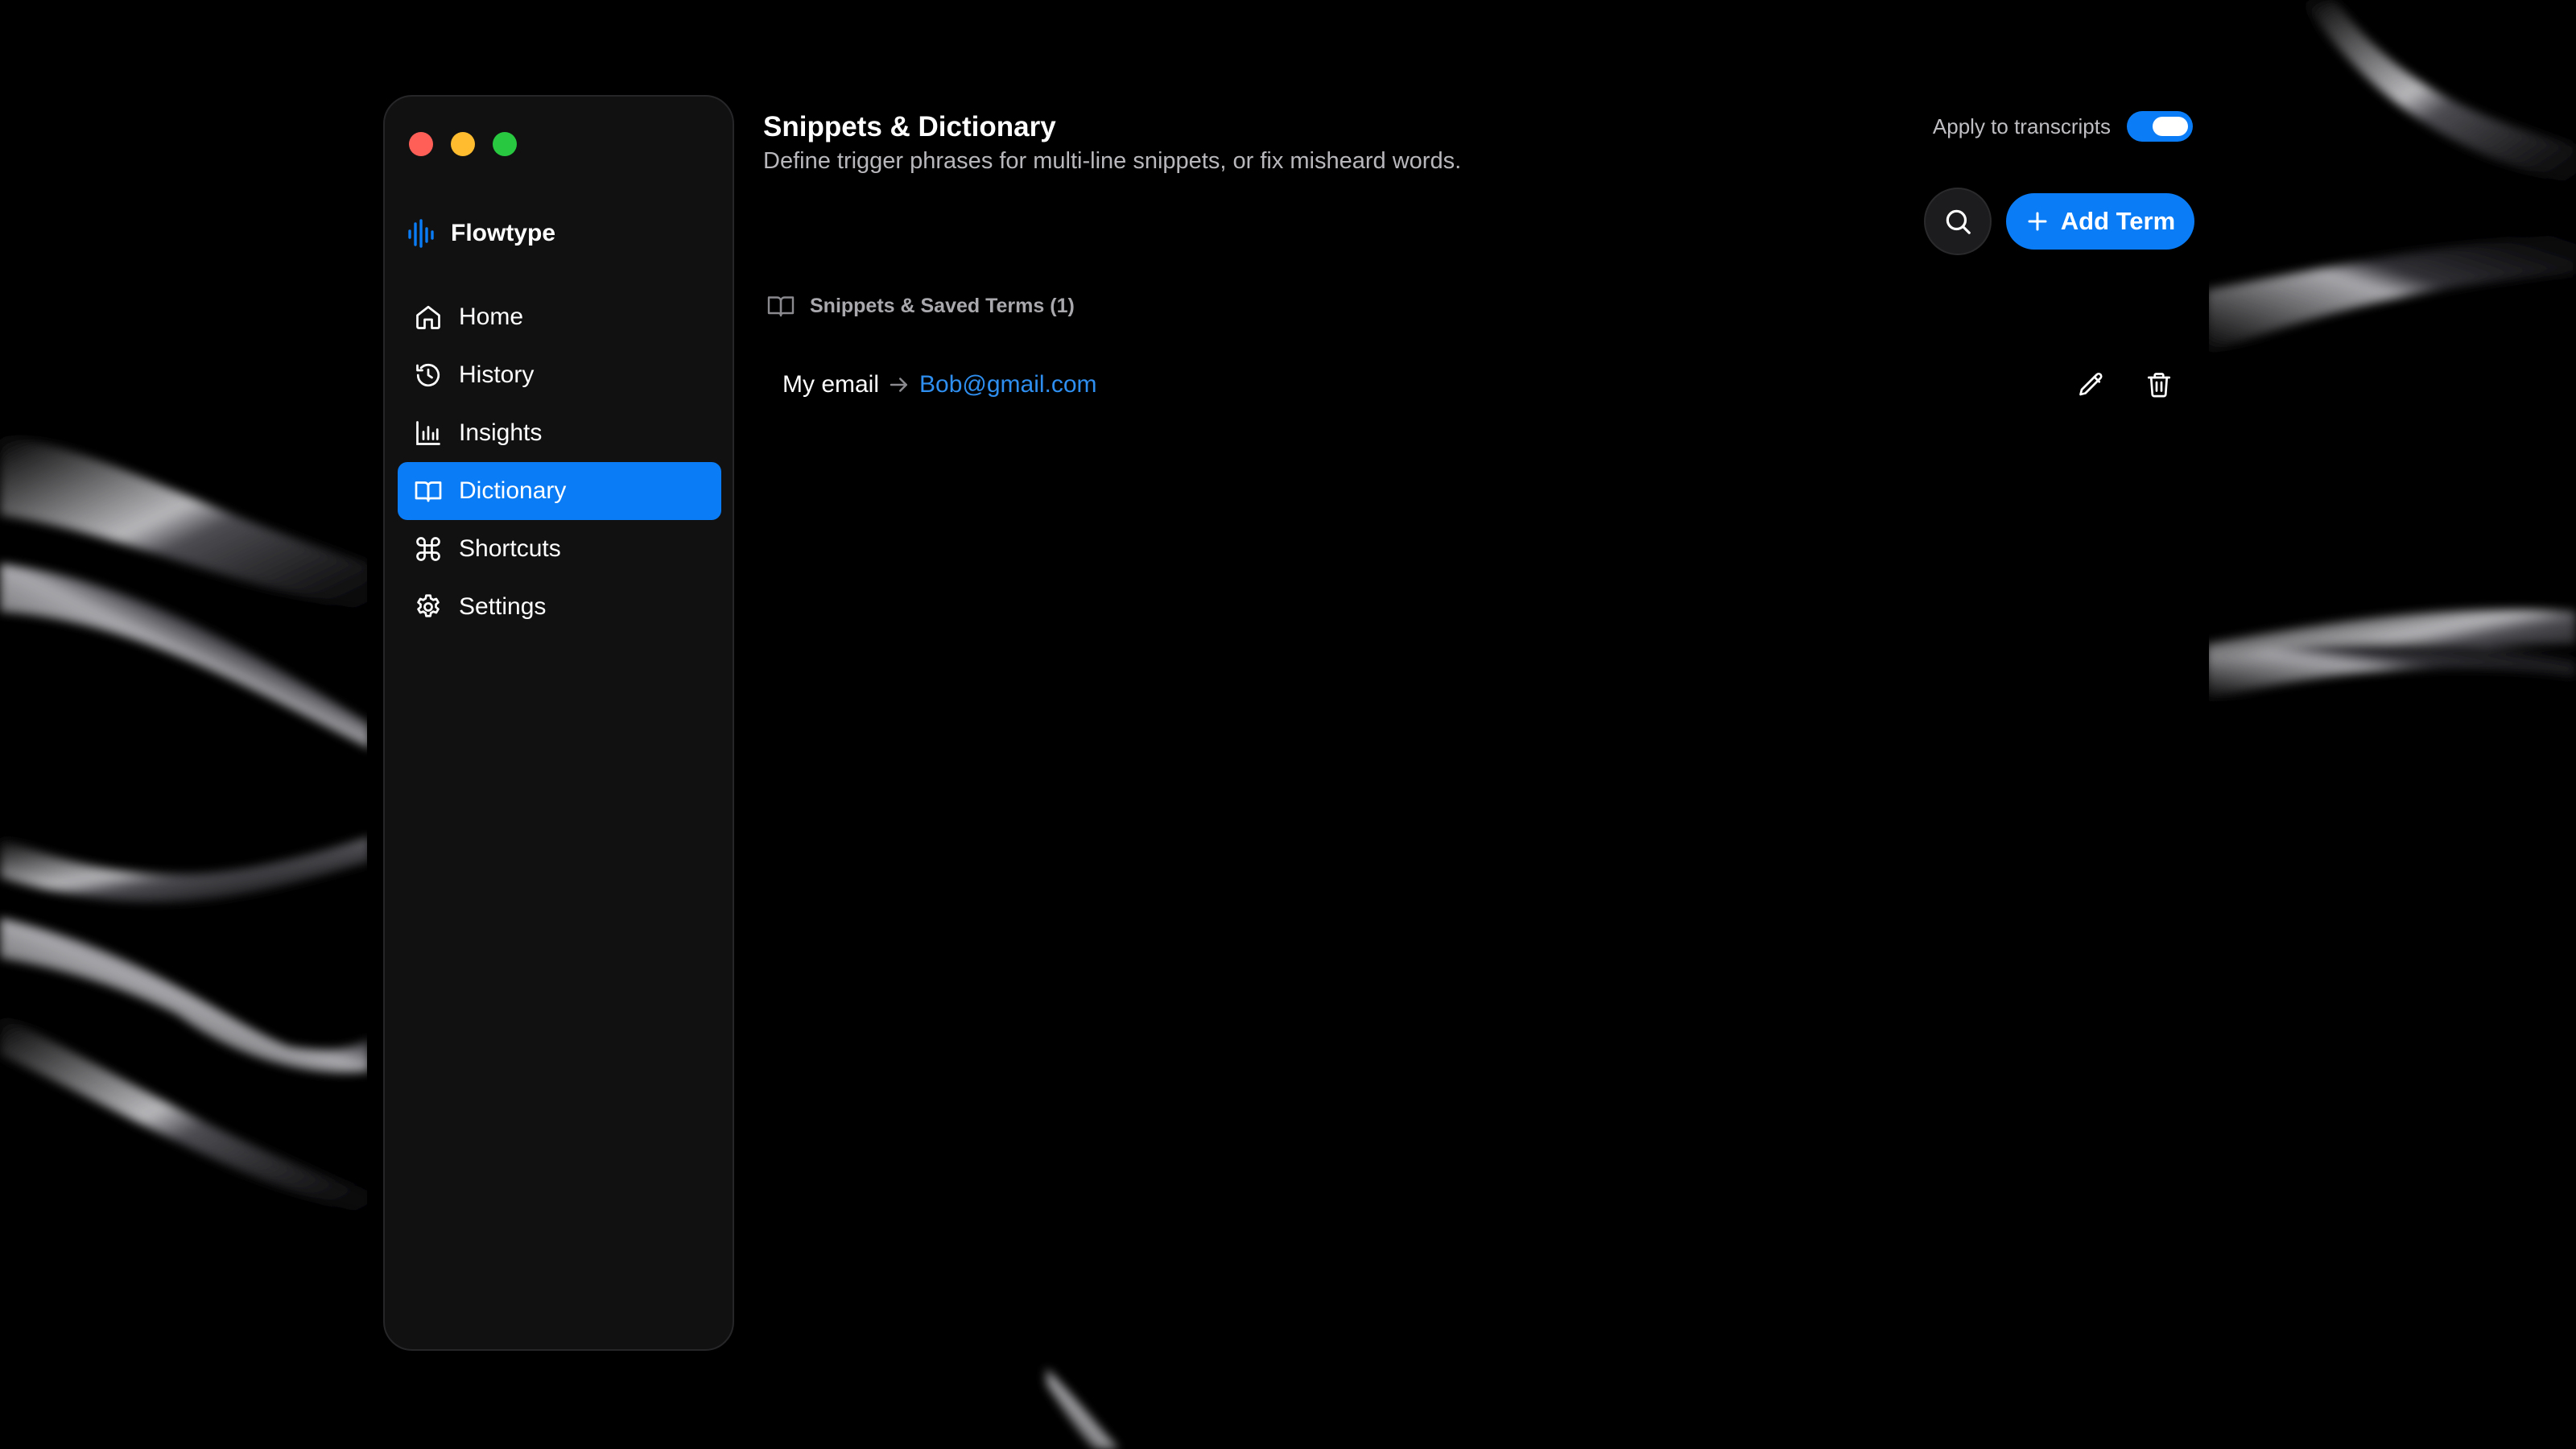 This screenshot has width=2576, height=1449. What do you see at coordinates (559, 607) in the screenshot?
I see `sidebar-item-settings: Settings` at bounding box center [559, 607].